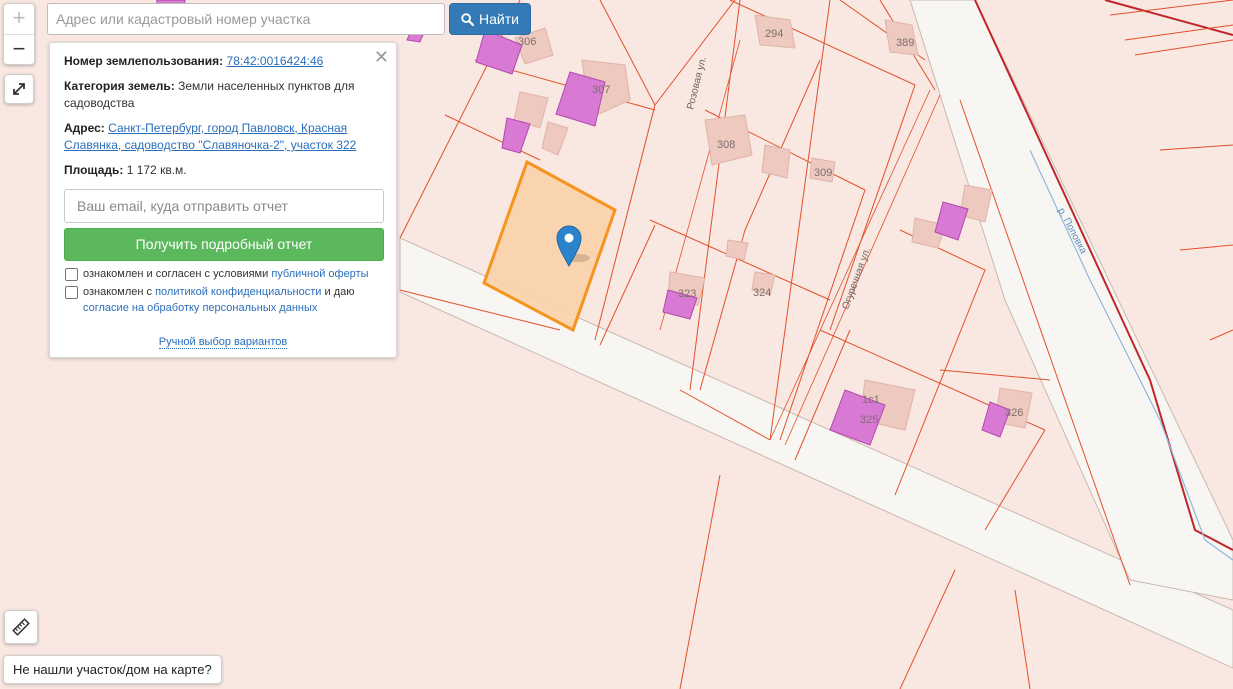 This screenshot has width=1233, height=689. What do you see at coordinates (71, 292) in the screenshot?
I see `consent-privacy-checkbox` at bounding box center [71, 292].